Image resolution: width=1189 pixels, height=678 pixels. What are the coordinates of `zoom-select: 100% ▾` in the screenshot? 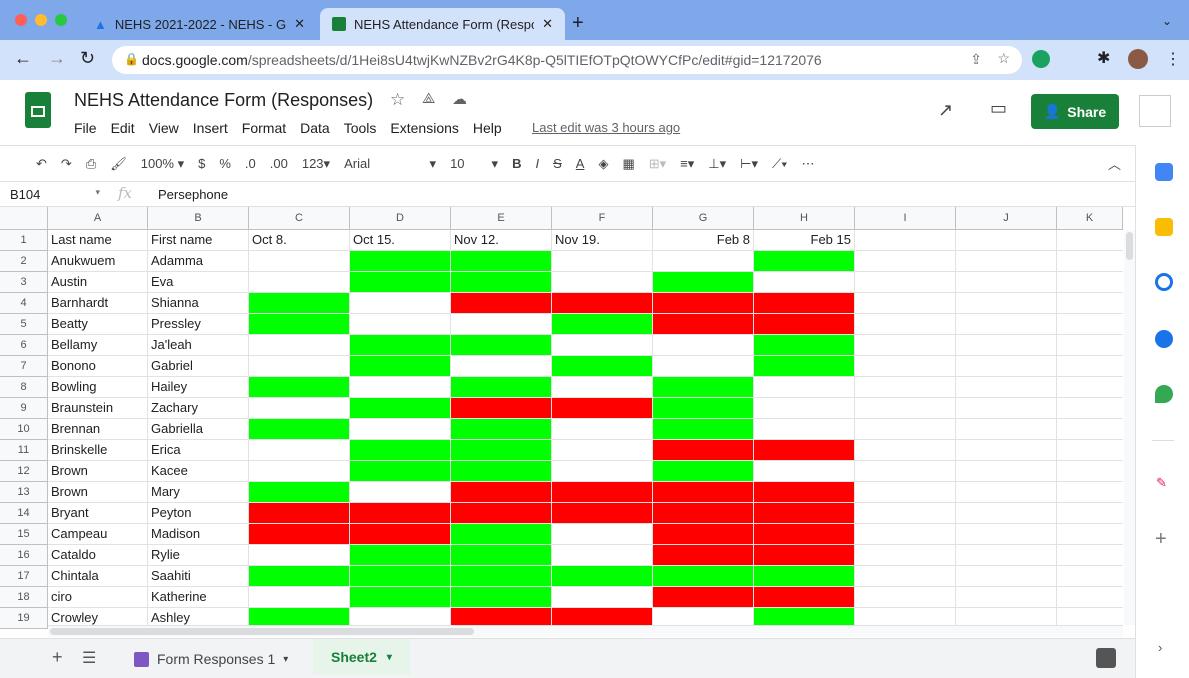 It's located at (162, 164).